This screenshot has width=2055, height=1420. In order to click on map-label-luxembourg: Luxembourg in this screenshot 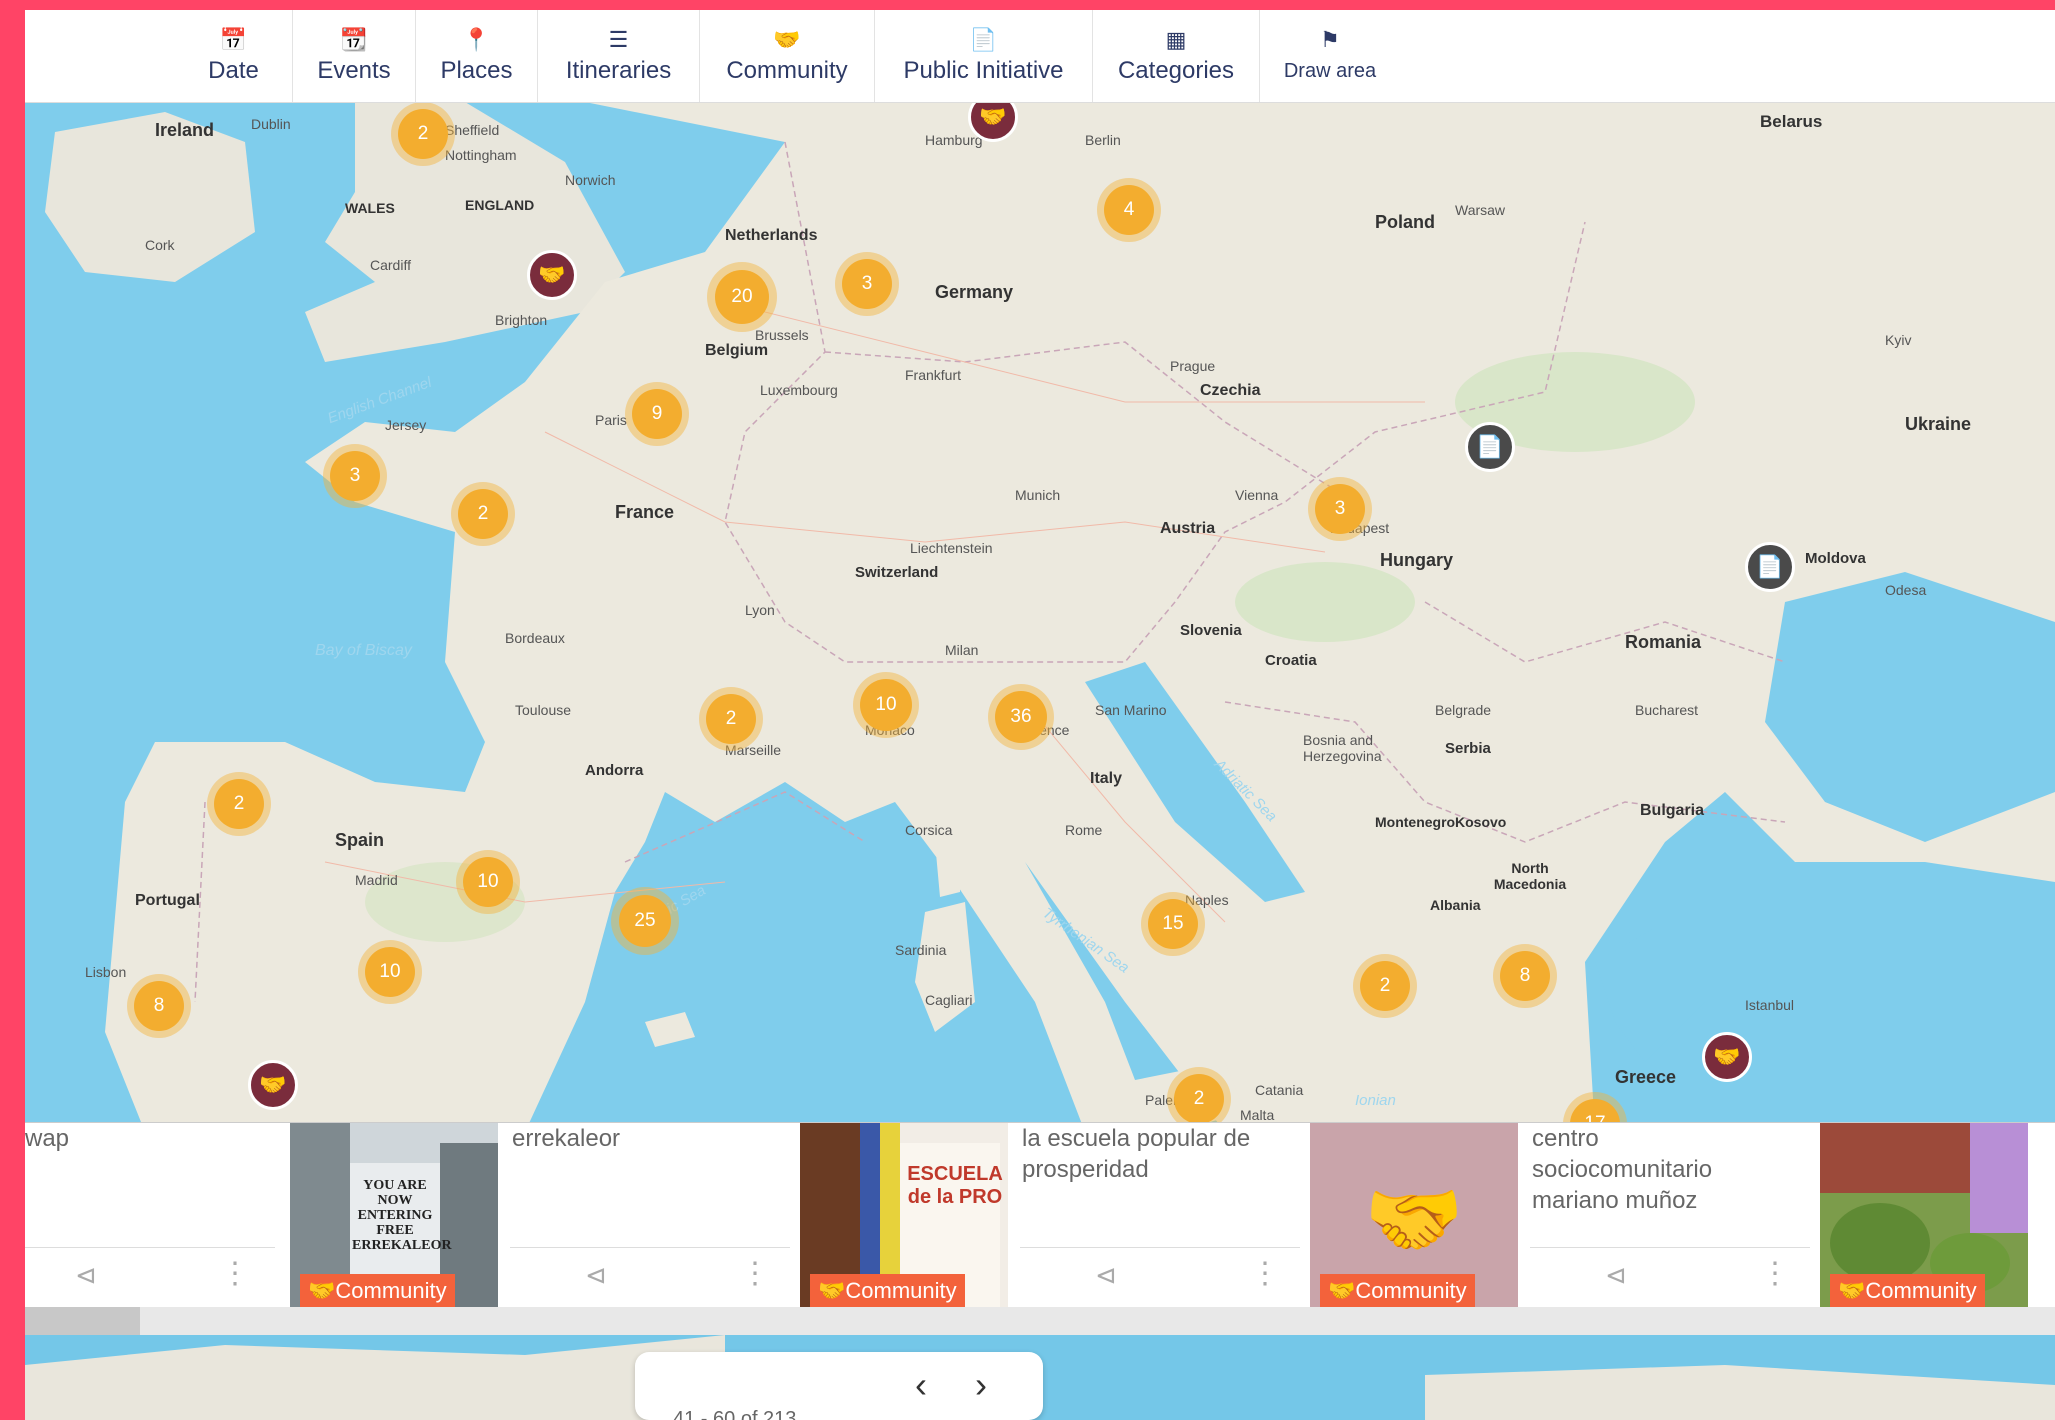, I will do `click(799, 390)`.